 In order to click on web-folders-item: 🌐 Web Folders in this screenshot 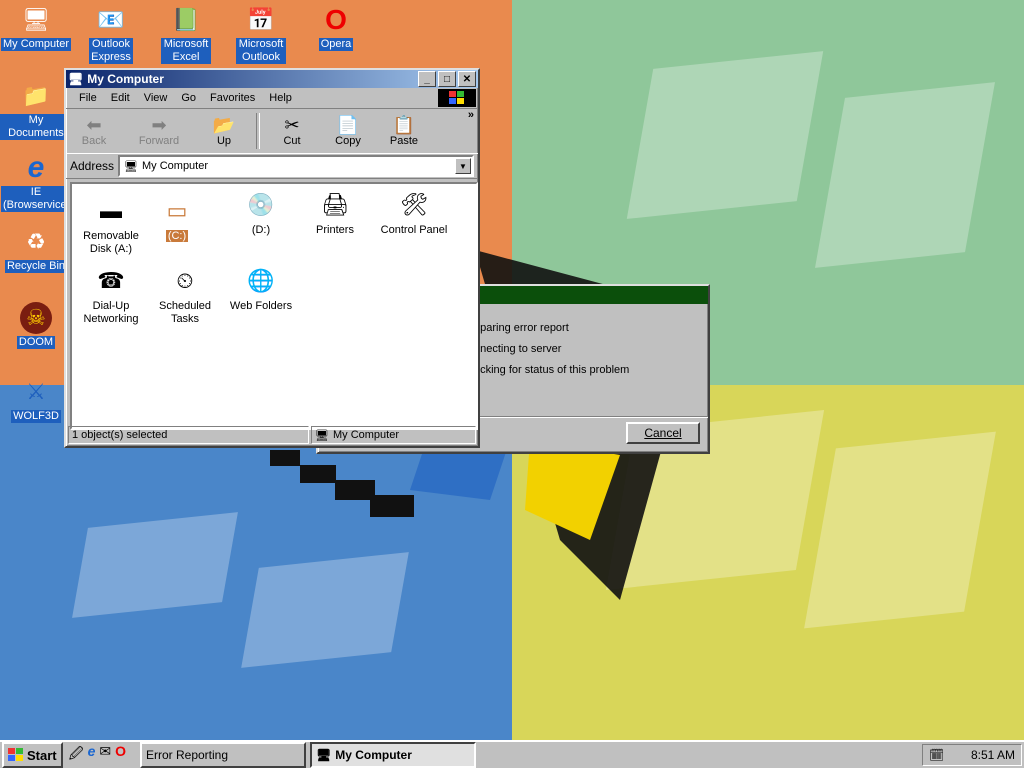, I will do `click(261, 288)`.